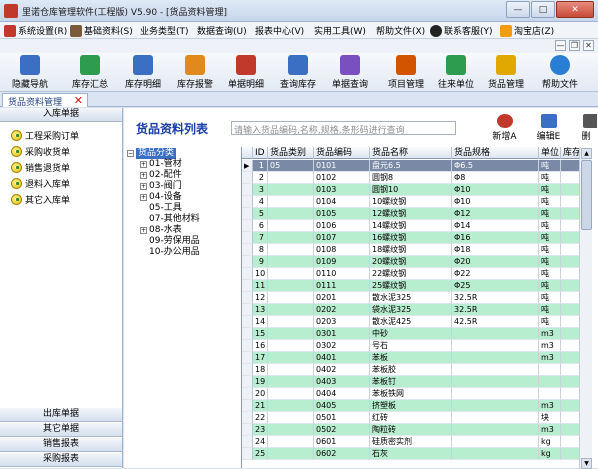 The width and height of the screenshot is (598, 469). I want to click on goods-management-button: 货品管理, so click(506, 72).